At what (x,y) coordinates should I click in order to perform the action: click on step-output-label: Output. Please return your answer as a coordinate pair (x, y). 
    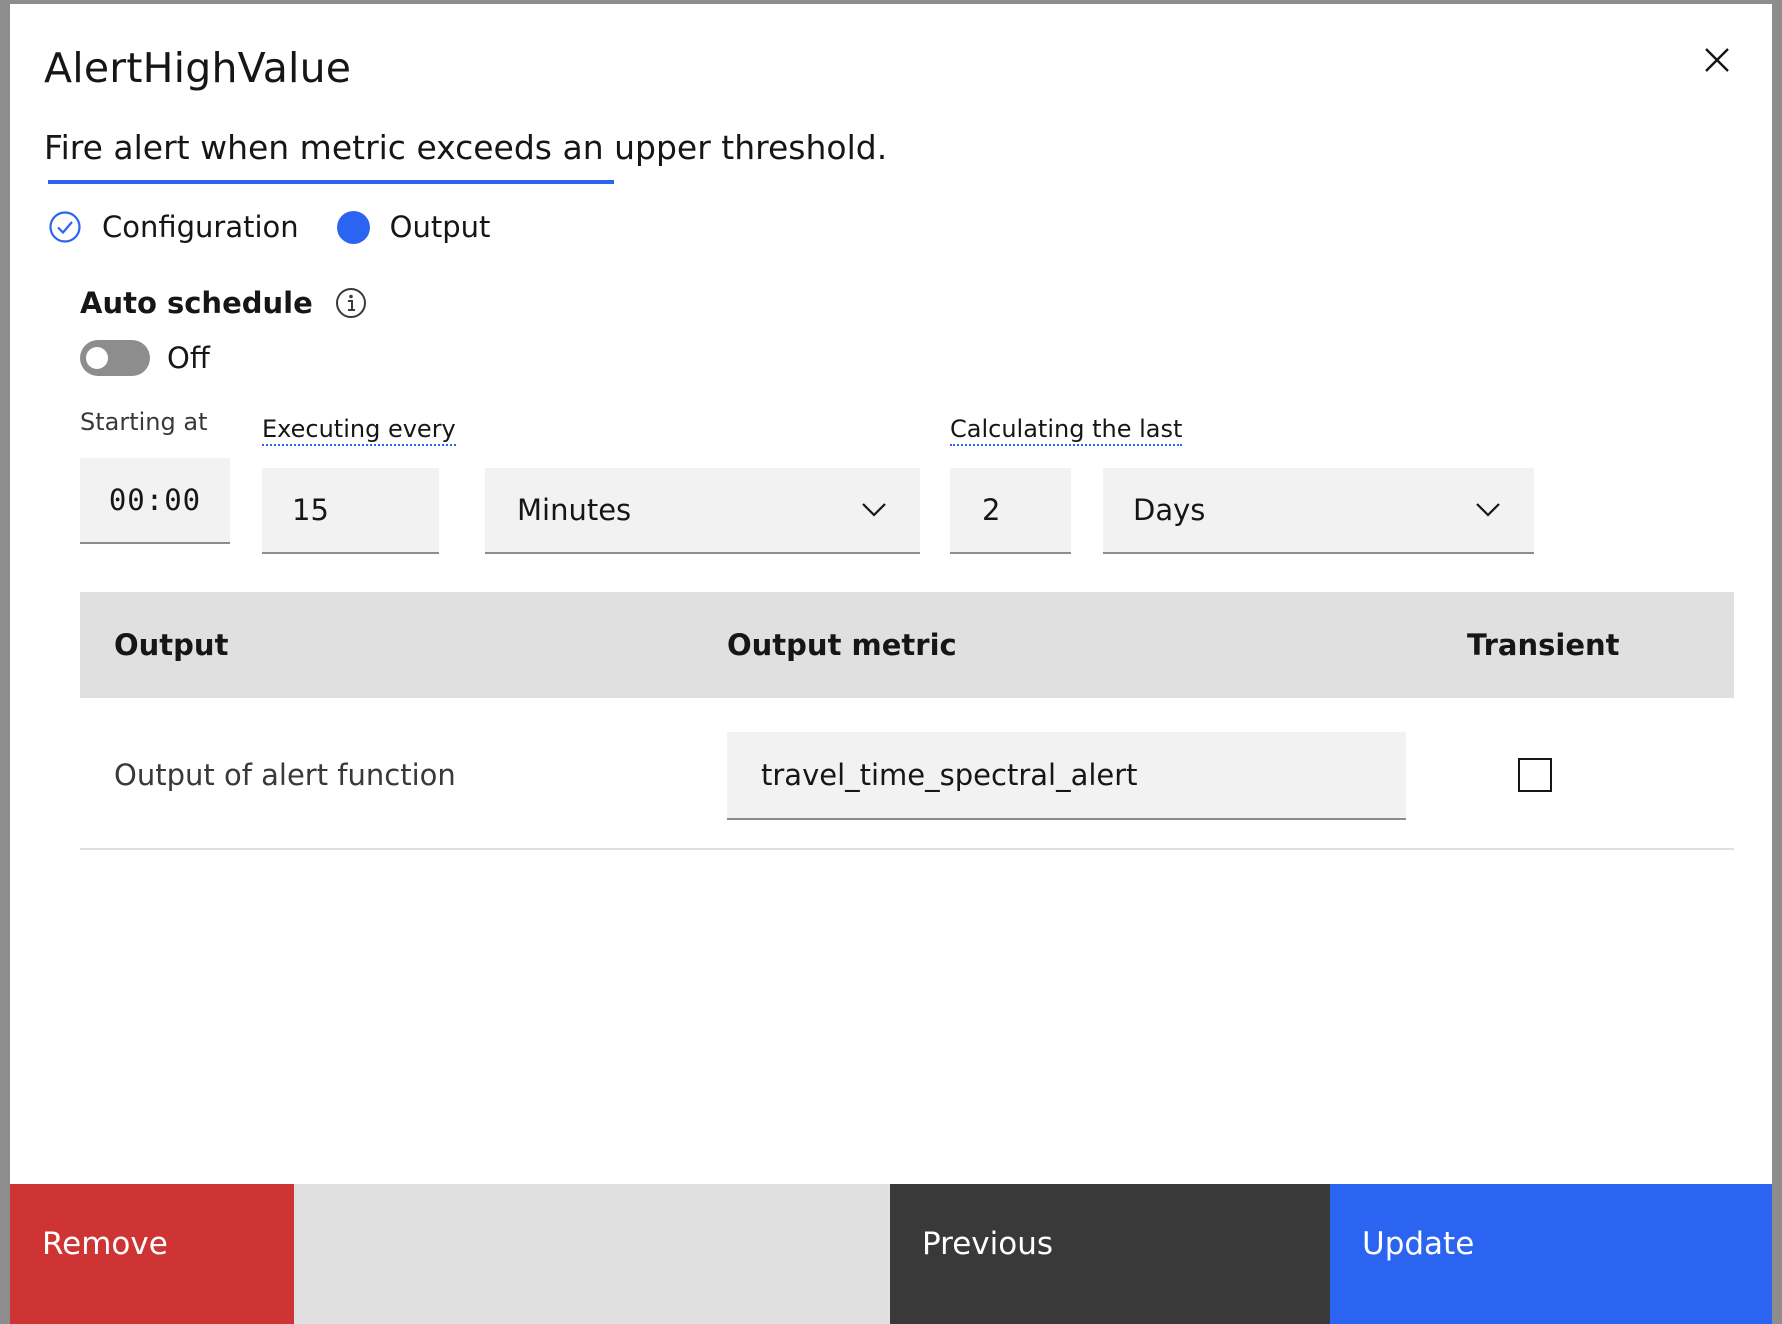
    Looking at the image, I should click on (440, 227).